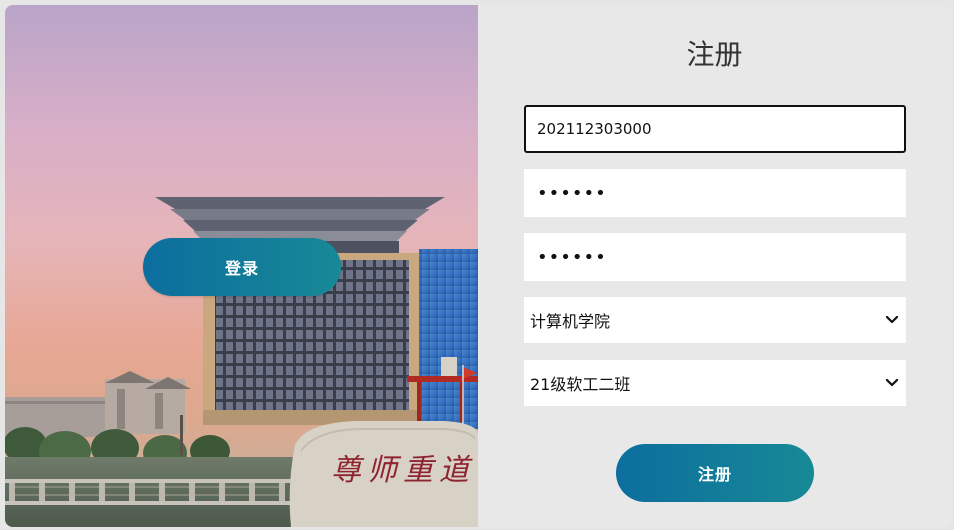 The height and width of the screenshot is (530, 954). What do you see at coordinates (715, 320) in the screenshot?
I see `college-select: 计算机学院` at bounding box center [715, 320].